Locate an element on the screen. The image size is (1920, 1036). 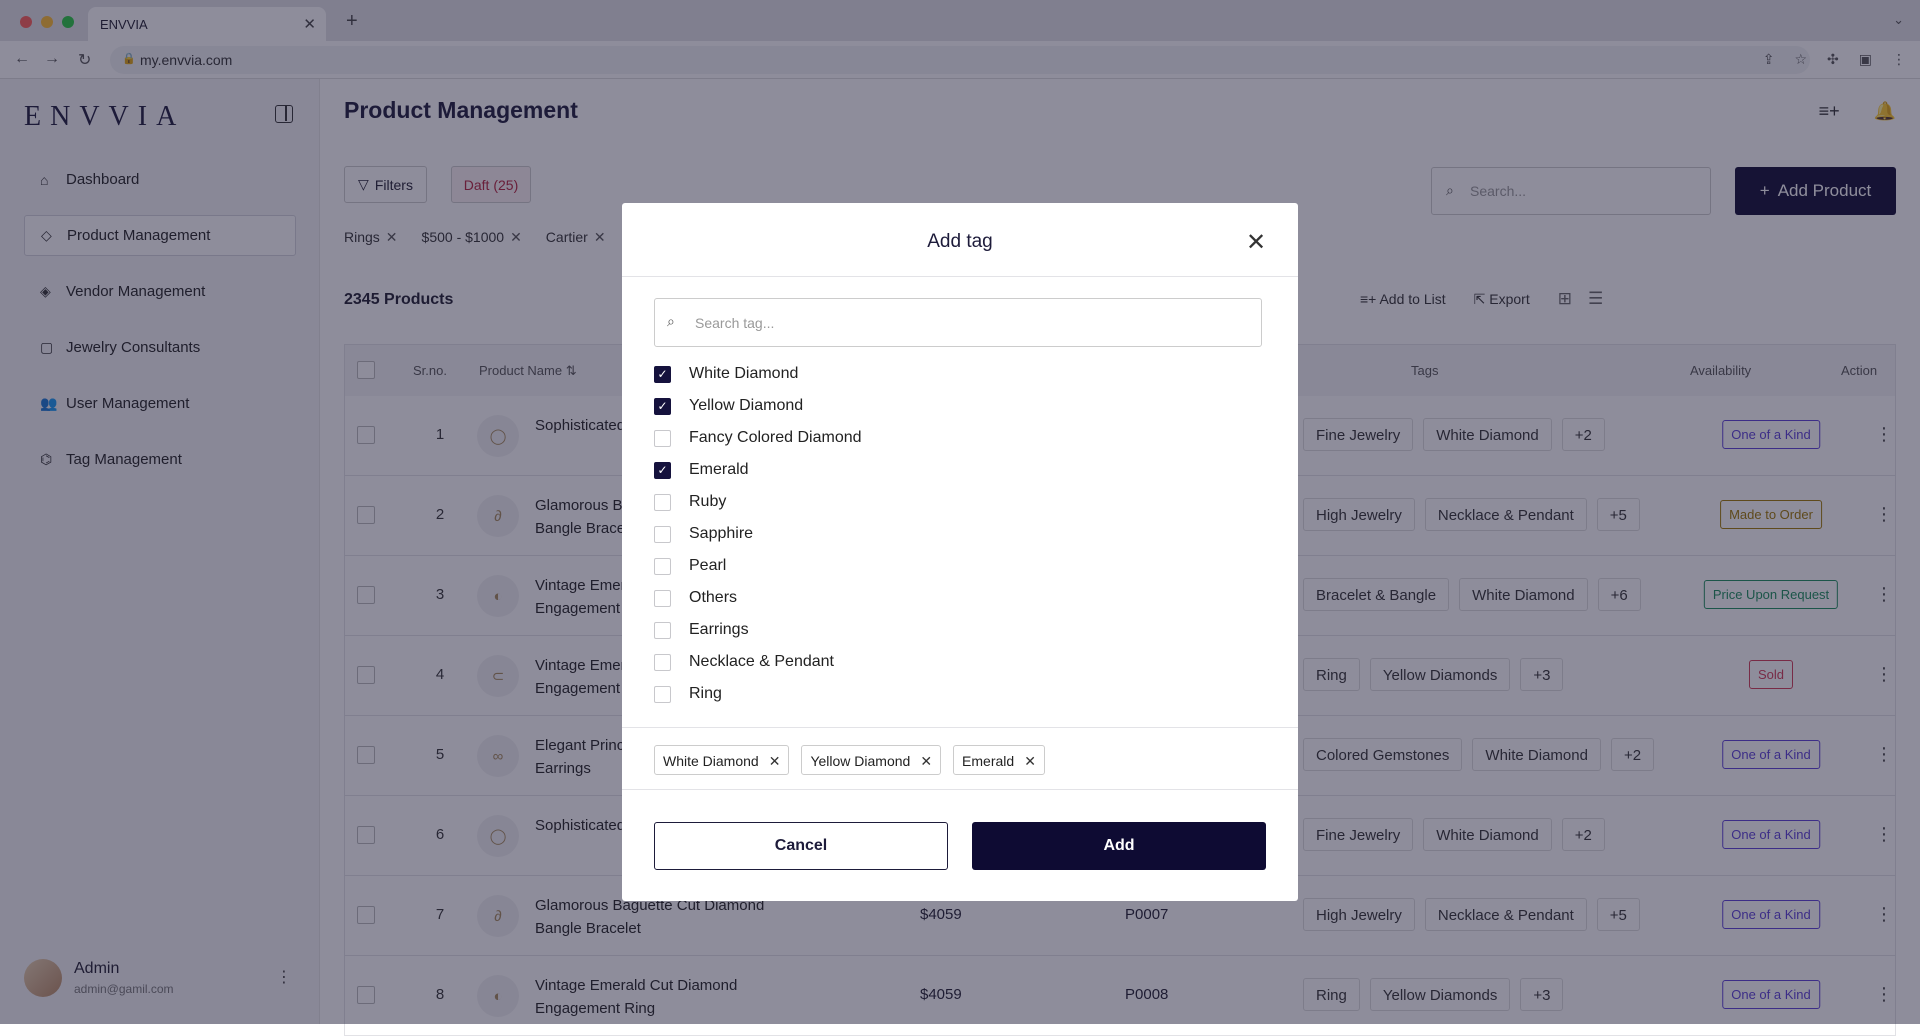
tag-option: ✓ Yellow Diamond is located at coordinates (728, 406).